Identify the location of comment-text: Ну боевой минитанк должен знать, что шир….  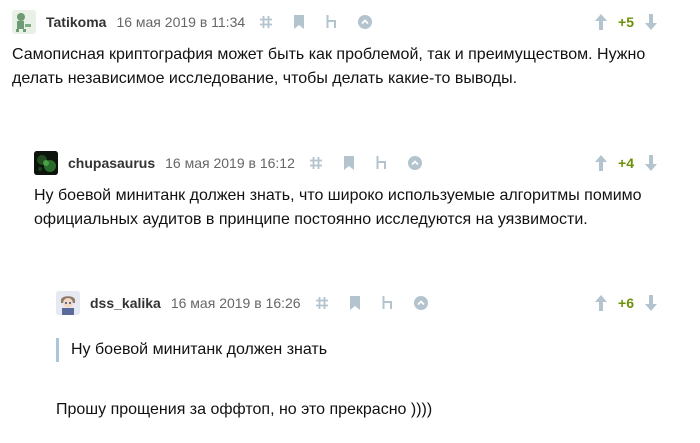
(338, 207).